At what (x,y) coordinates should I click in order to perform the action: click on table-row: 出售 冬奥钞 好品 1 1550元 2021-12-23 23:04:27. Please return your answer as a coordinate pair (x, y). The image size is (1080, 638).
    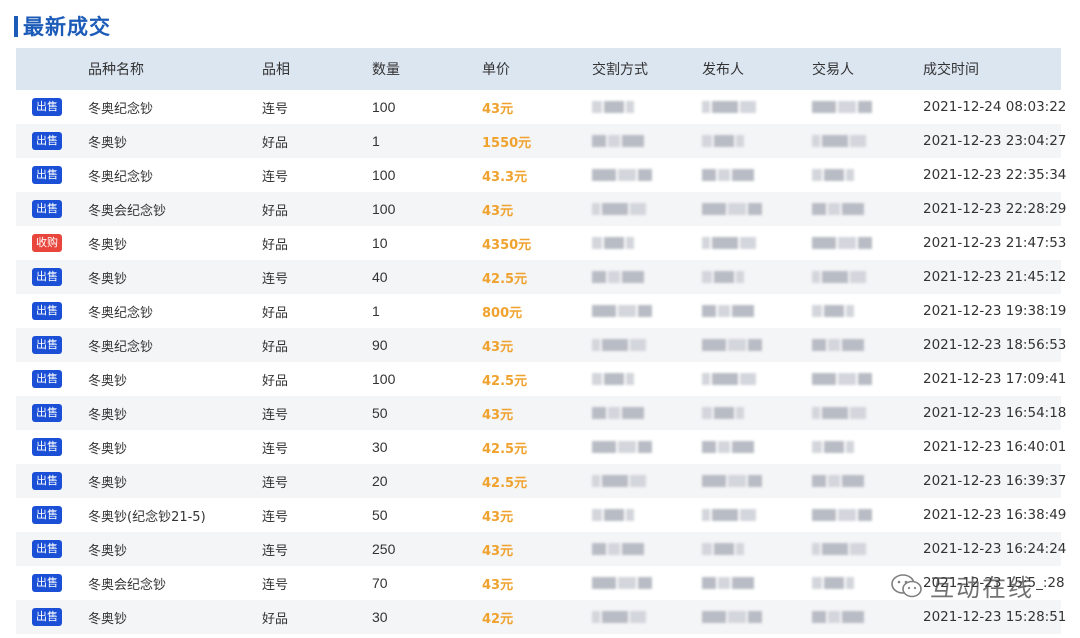
    Looking at the image, I should click on (541, 141).